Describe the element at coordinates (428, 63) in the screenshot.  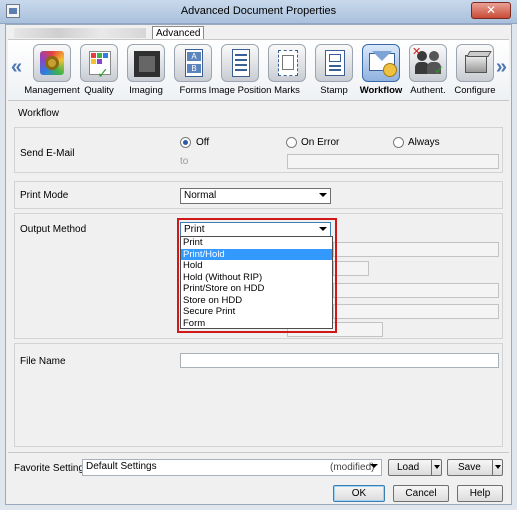
I see `authentication-users-icon: ✕ ✓` at that location.